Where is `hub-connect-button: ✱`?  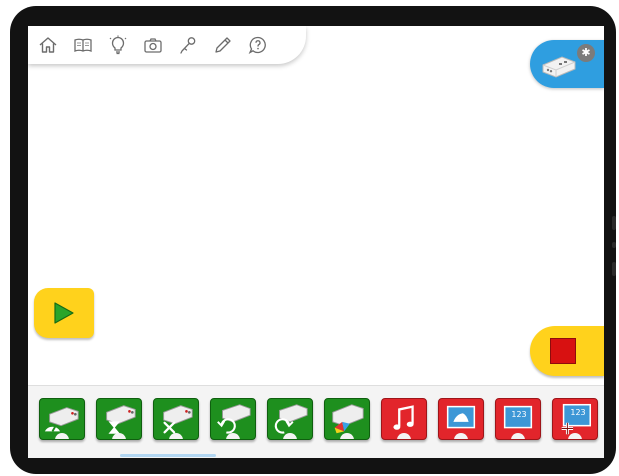 hub-connect-button: ✱ is located at coordinates (567, 64).